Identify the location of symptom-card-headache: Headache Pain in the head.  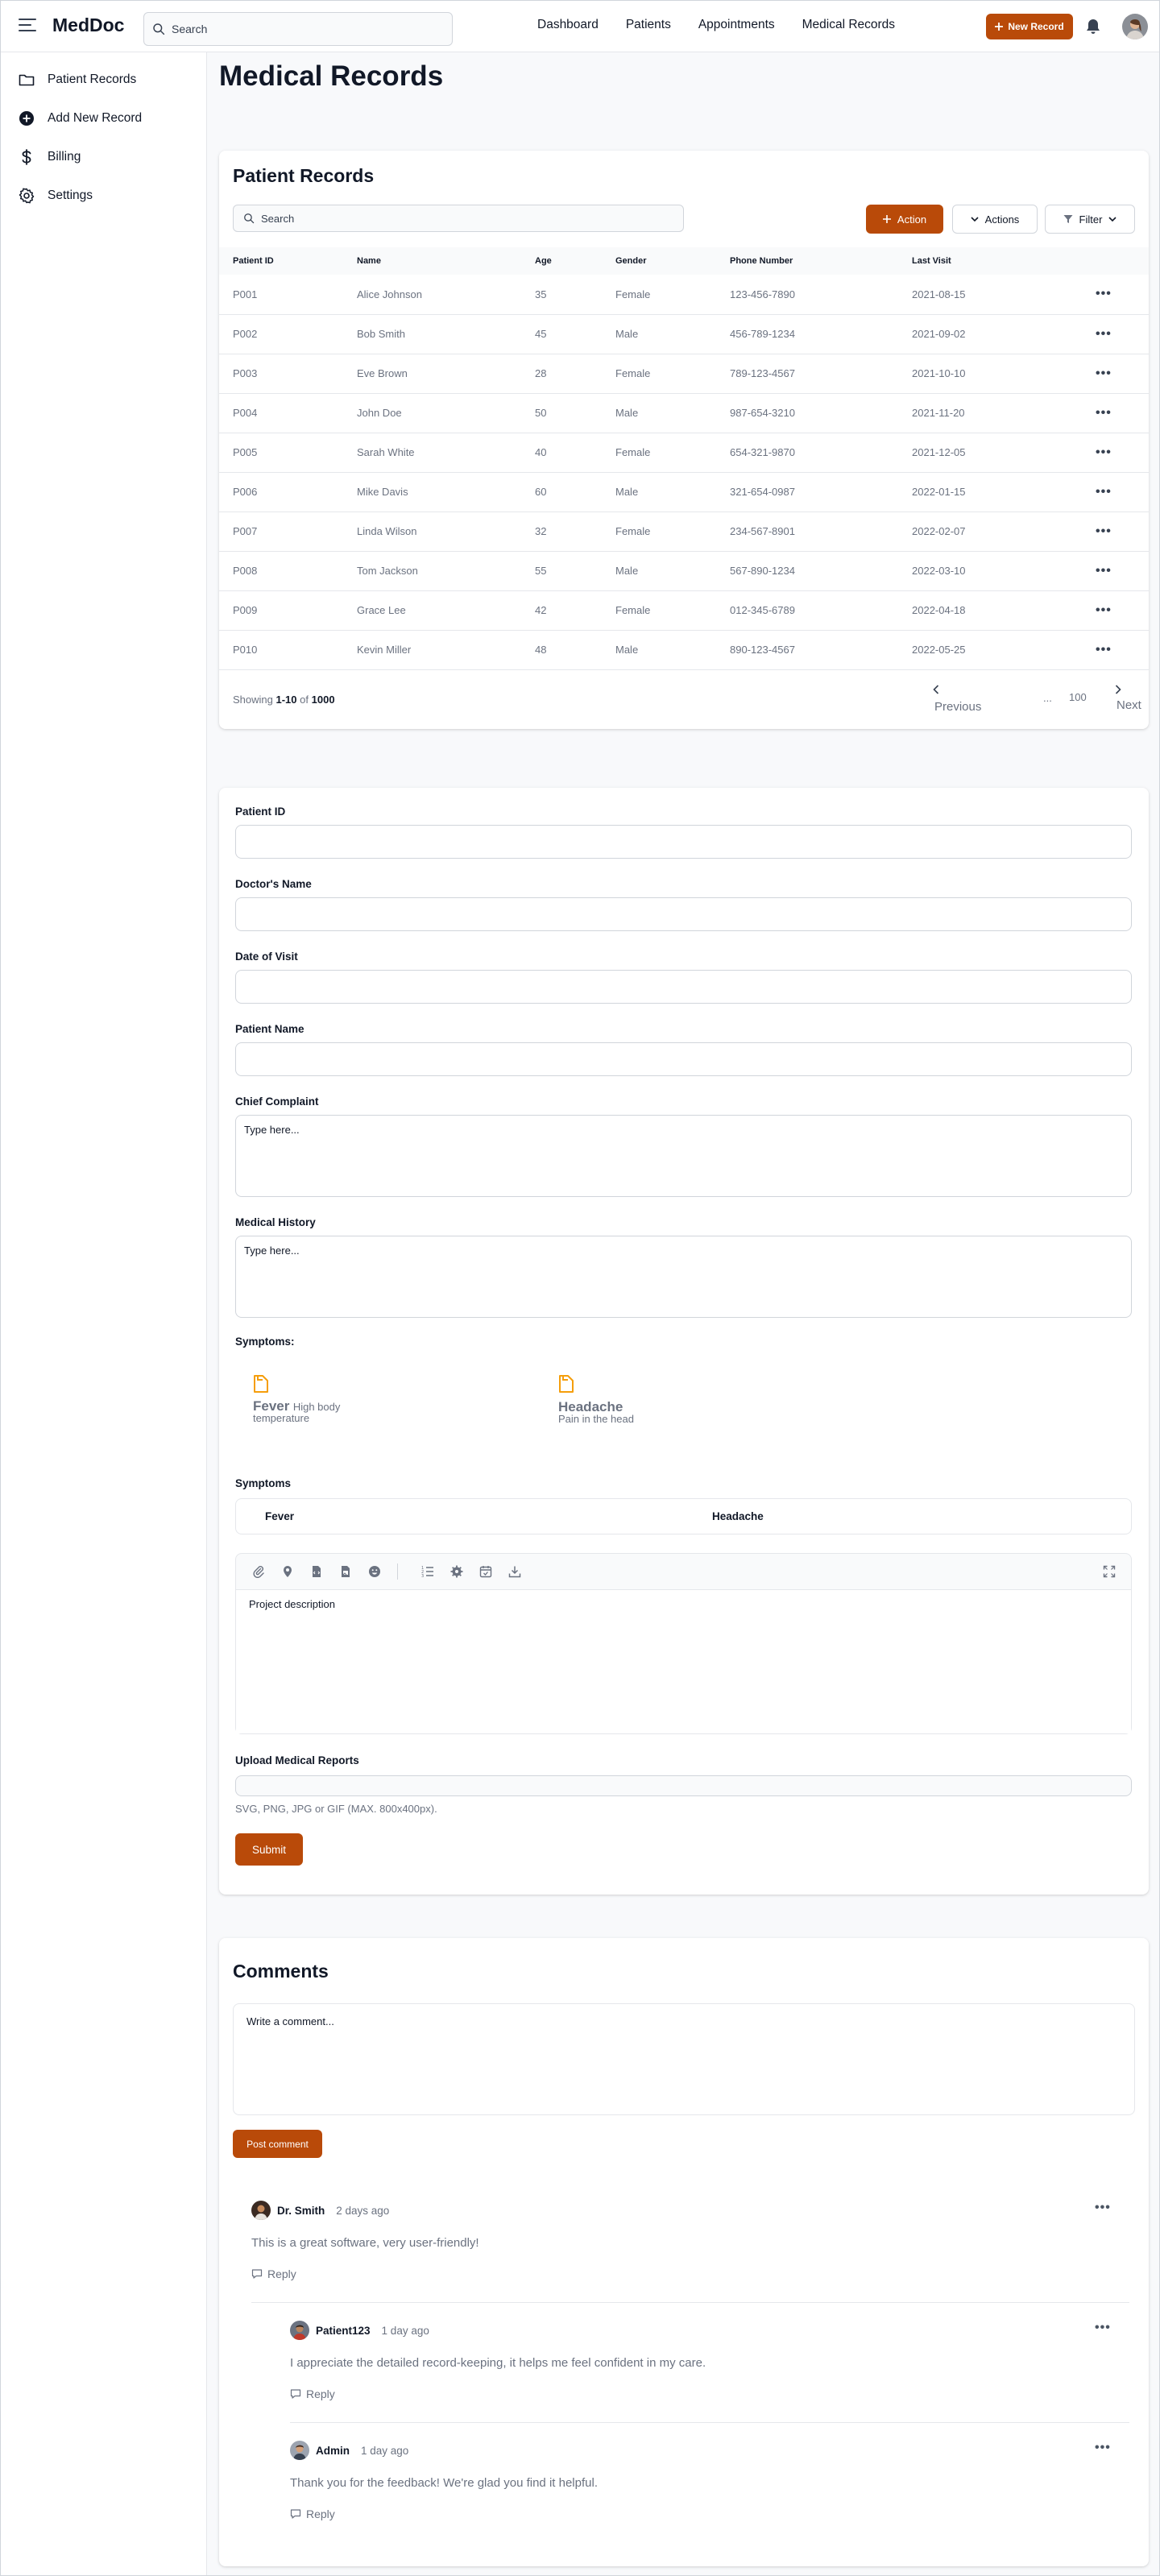
(703, 1399).